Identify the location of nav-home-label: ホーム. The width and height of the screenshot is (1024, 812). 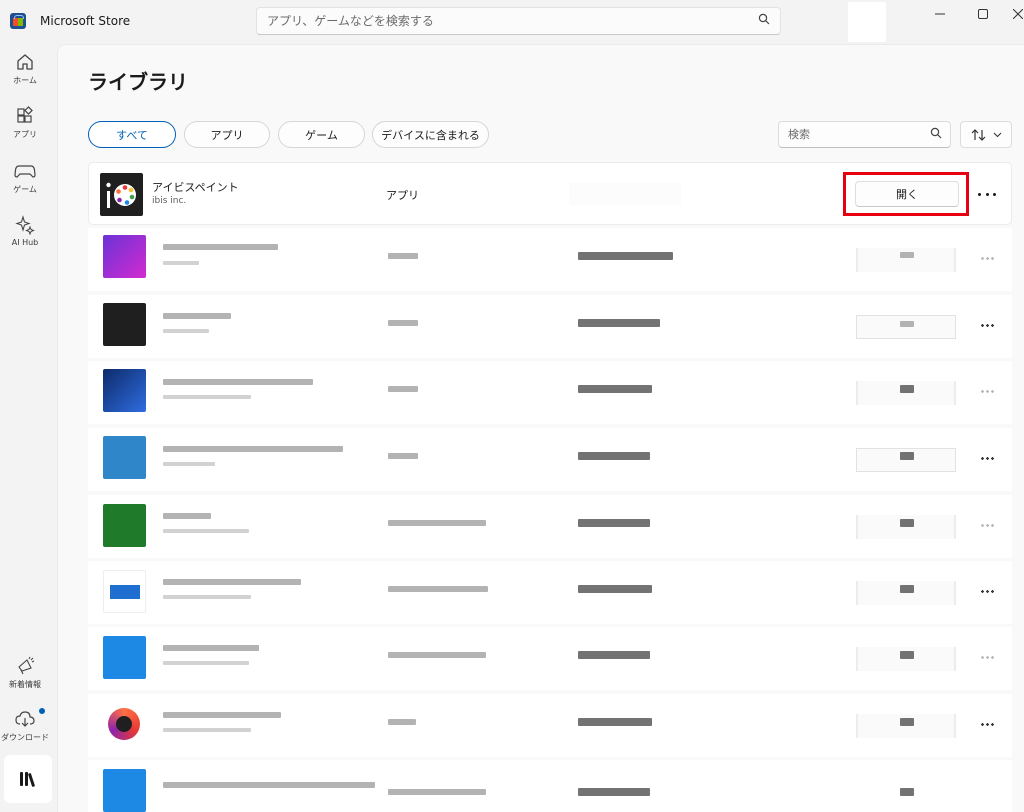
(25, 80).